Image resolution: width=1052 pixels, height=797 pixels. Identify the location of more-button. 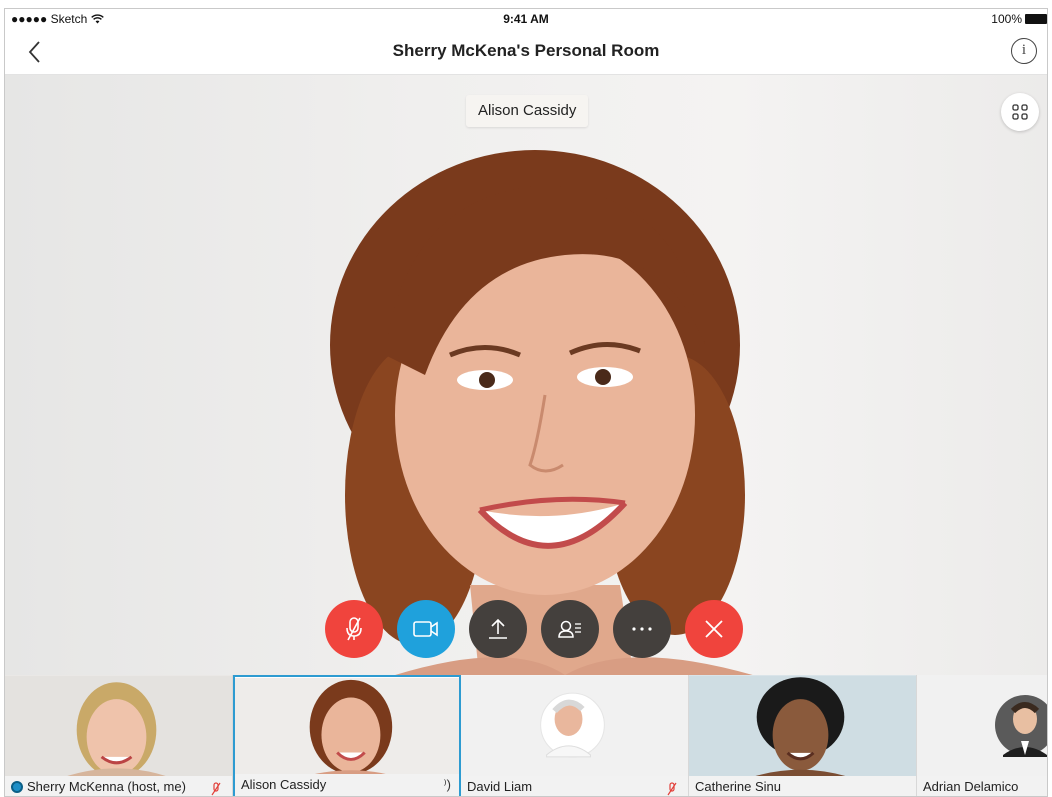
(642, 629).